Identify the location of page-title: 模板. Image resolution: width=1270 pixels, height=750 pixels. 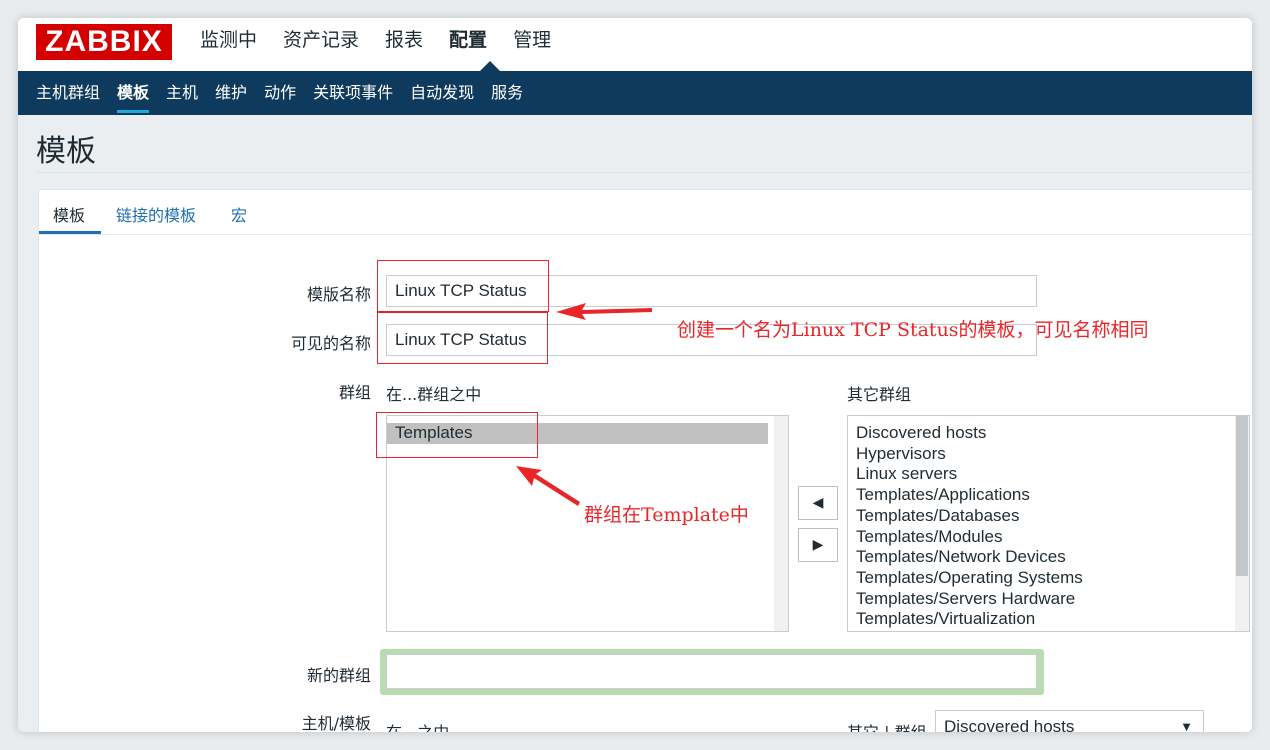
(66, 151).